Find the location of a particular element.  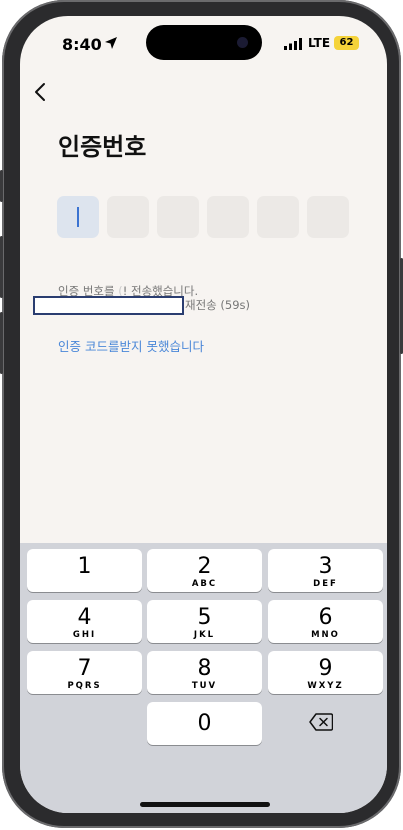

key-1: 1 is located at coordinates (84, 570).